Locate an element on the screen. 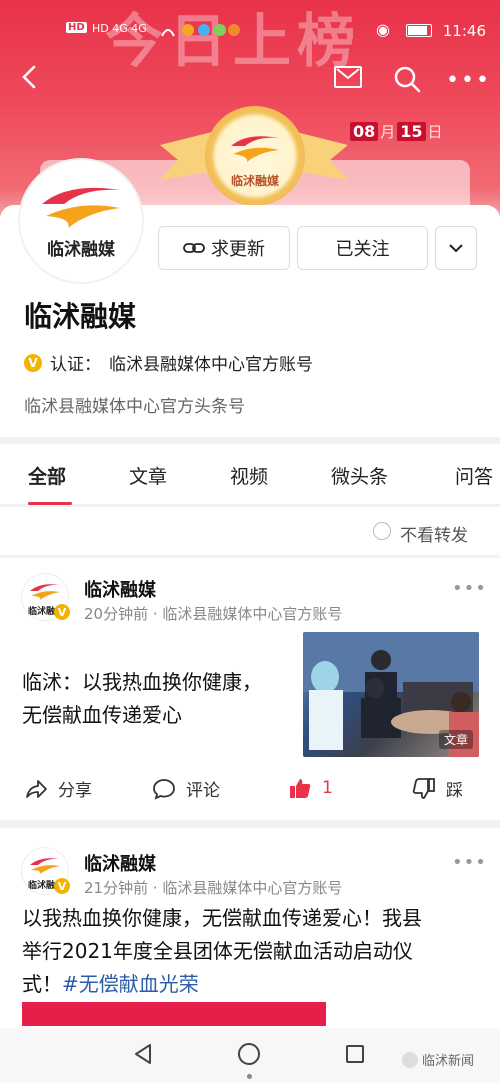  like-button: 1 is located at coordinates (310, 788).